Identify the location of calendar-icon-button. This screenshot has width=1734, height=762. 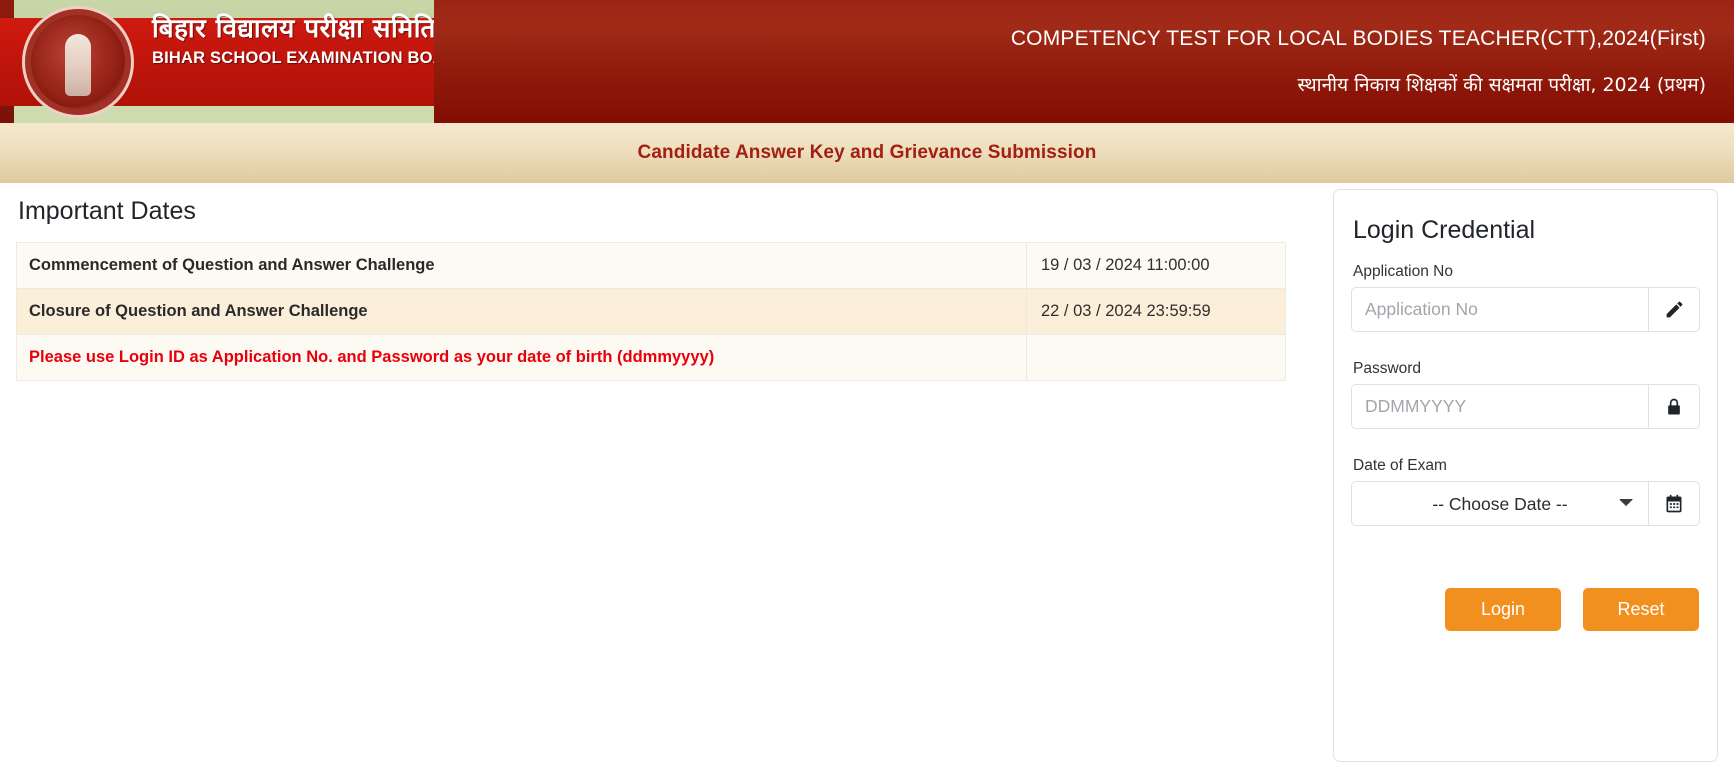
(1674, 503).